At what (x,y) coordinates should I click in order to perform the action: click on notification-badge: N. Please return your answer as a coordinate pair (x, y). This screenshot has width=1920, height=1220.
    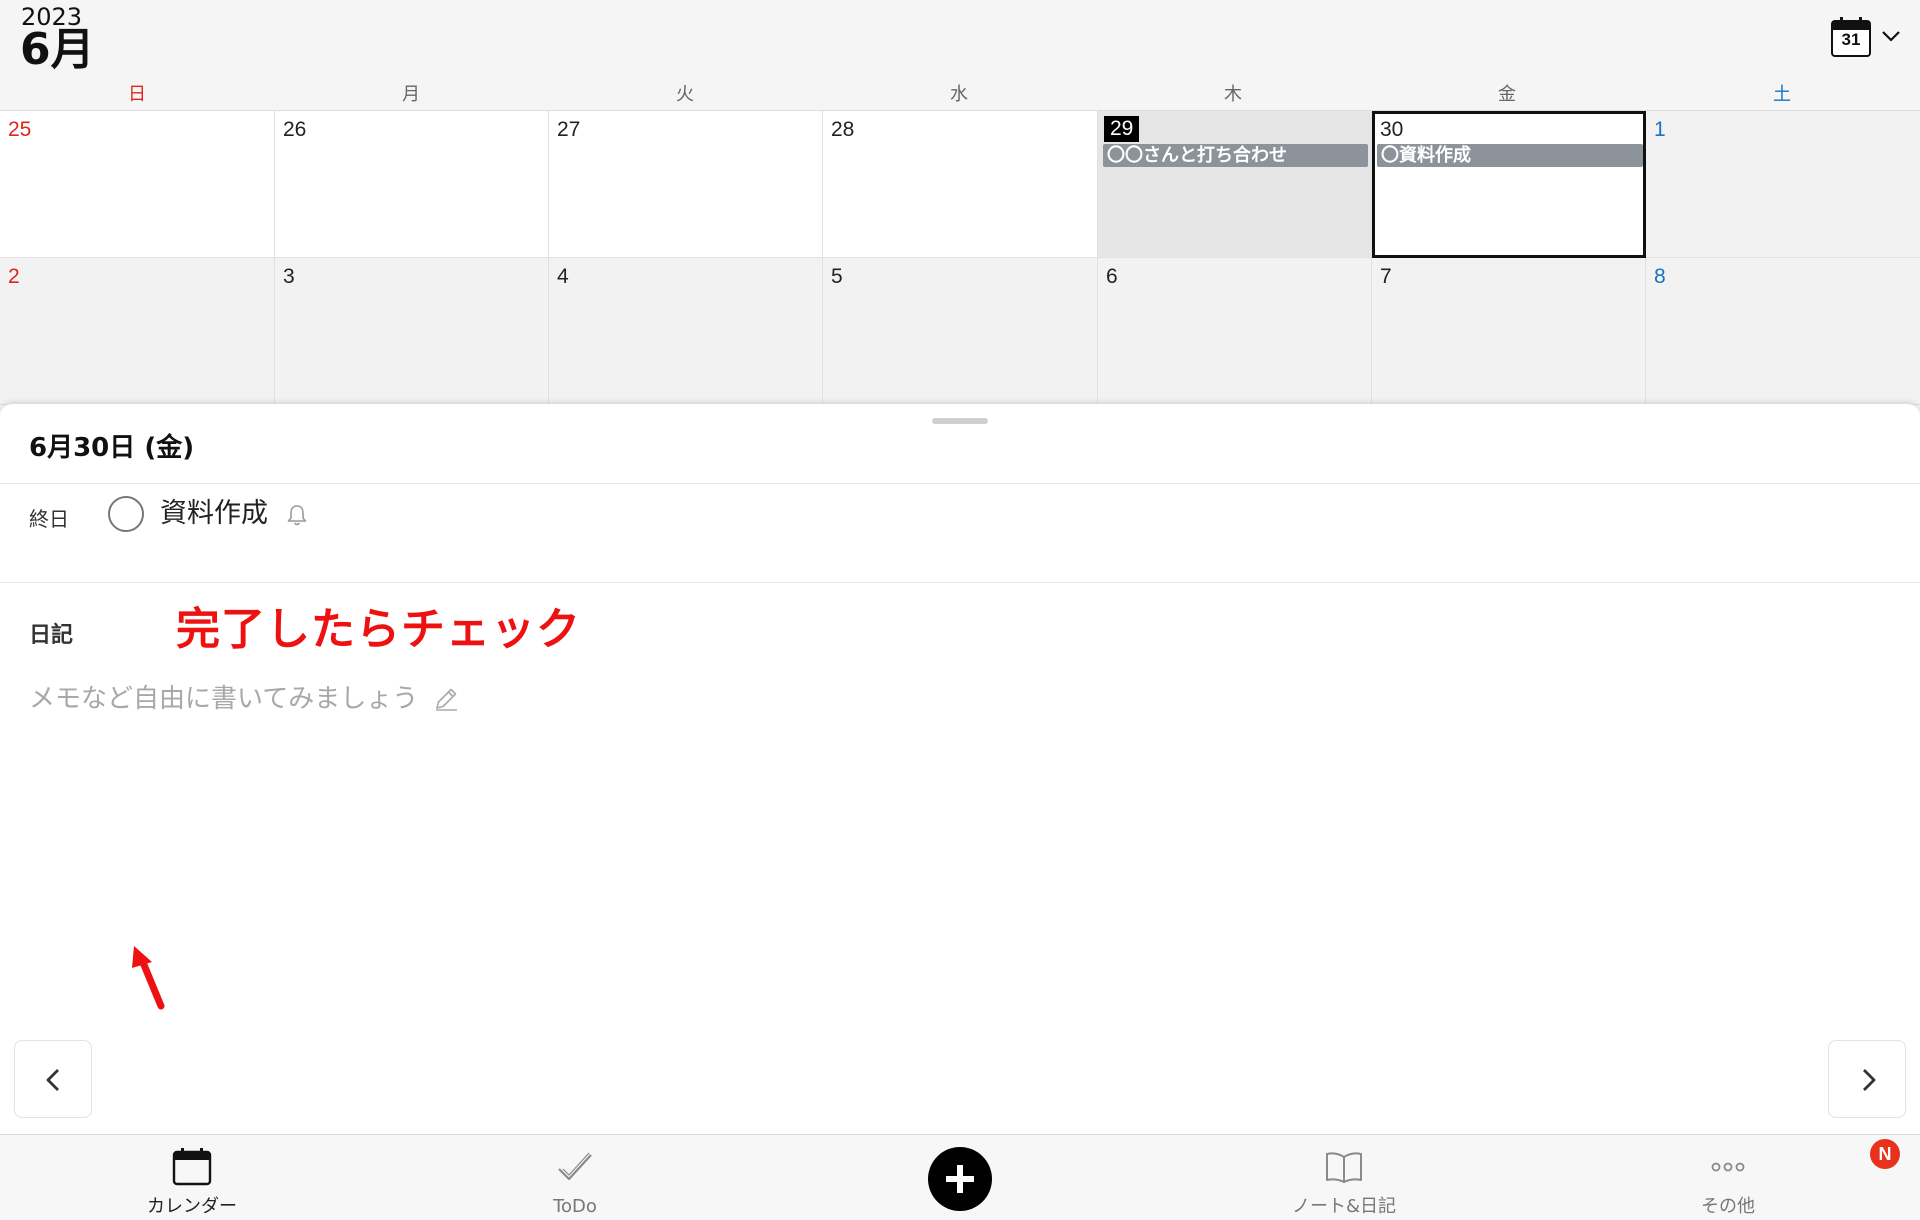
    Looking at the image, I should click on (1885, 1154).